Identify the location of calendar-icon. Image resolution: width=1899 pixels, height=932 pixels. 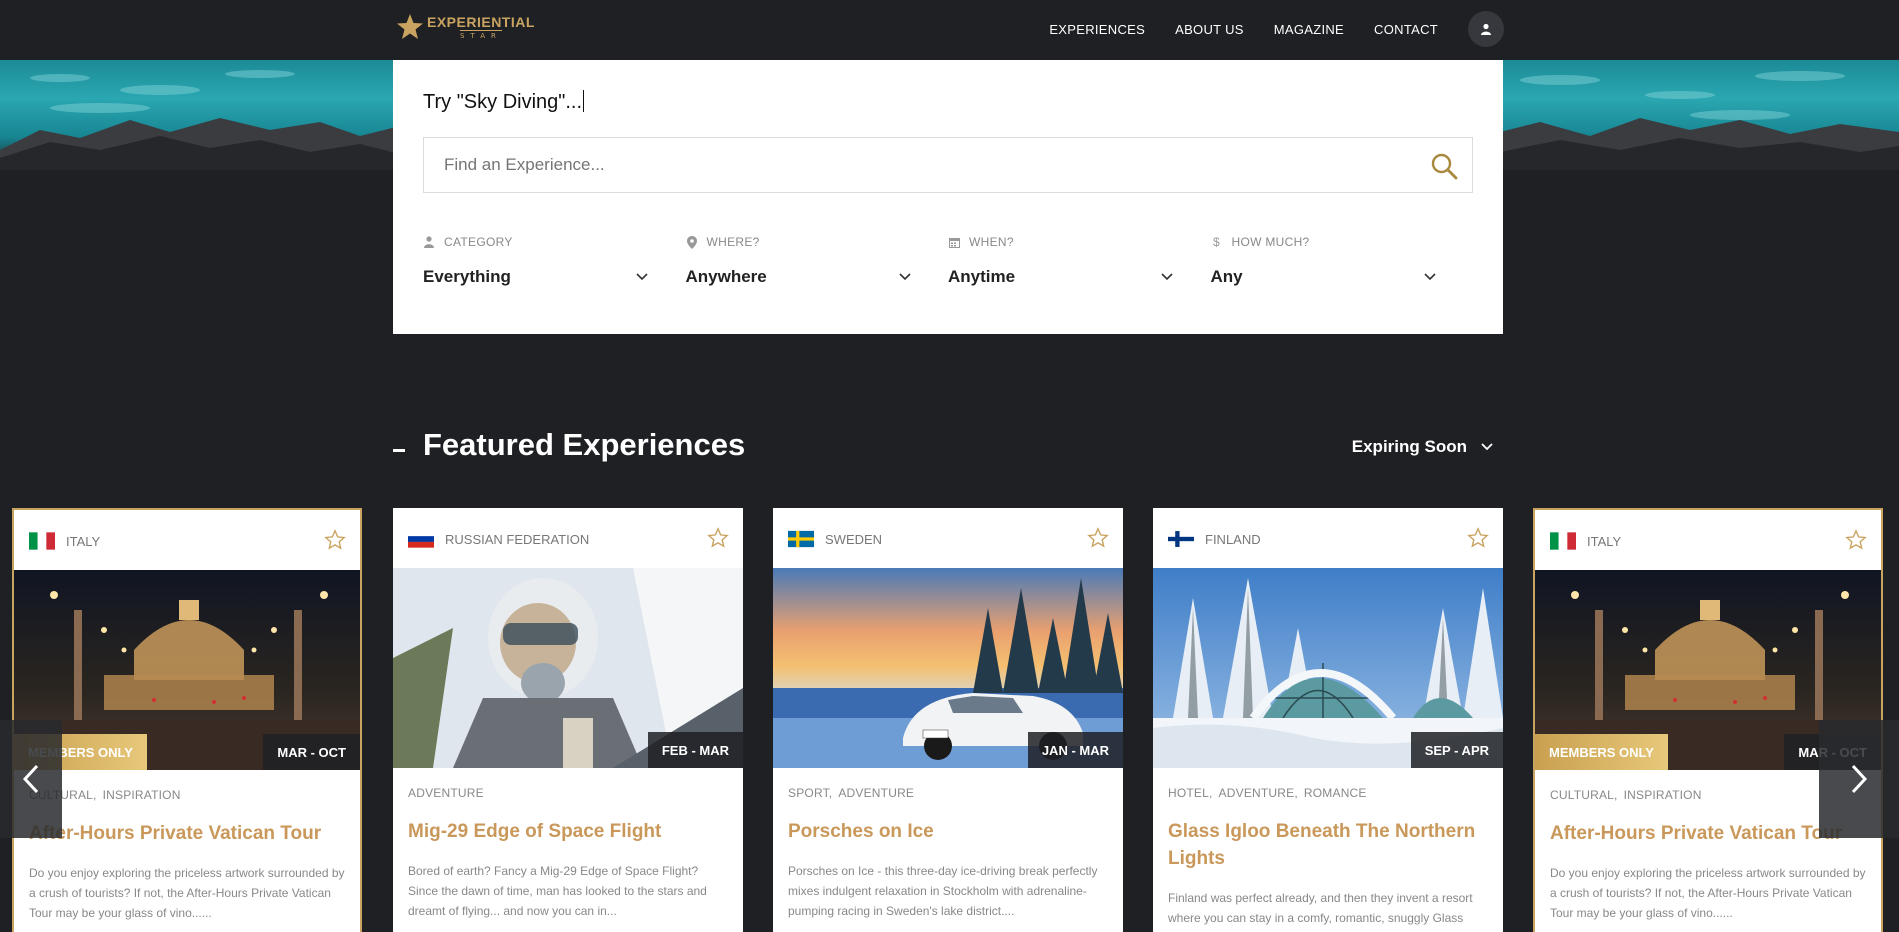
(954, 242).